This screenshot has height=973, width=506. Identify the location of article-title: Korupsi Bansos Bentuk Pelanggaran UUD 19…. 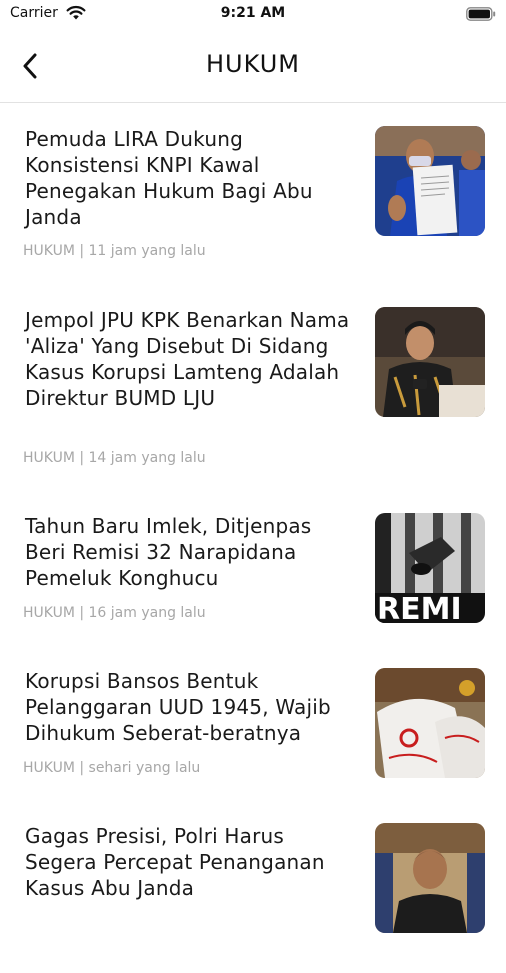
(190, 707).